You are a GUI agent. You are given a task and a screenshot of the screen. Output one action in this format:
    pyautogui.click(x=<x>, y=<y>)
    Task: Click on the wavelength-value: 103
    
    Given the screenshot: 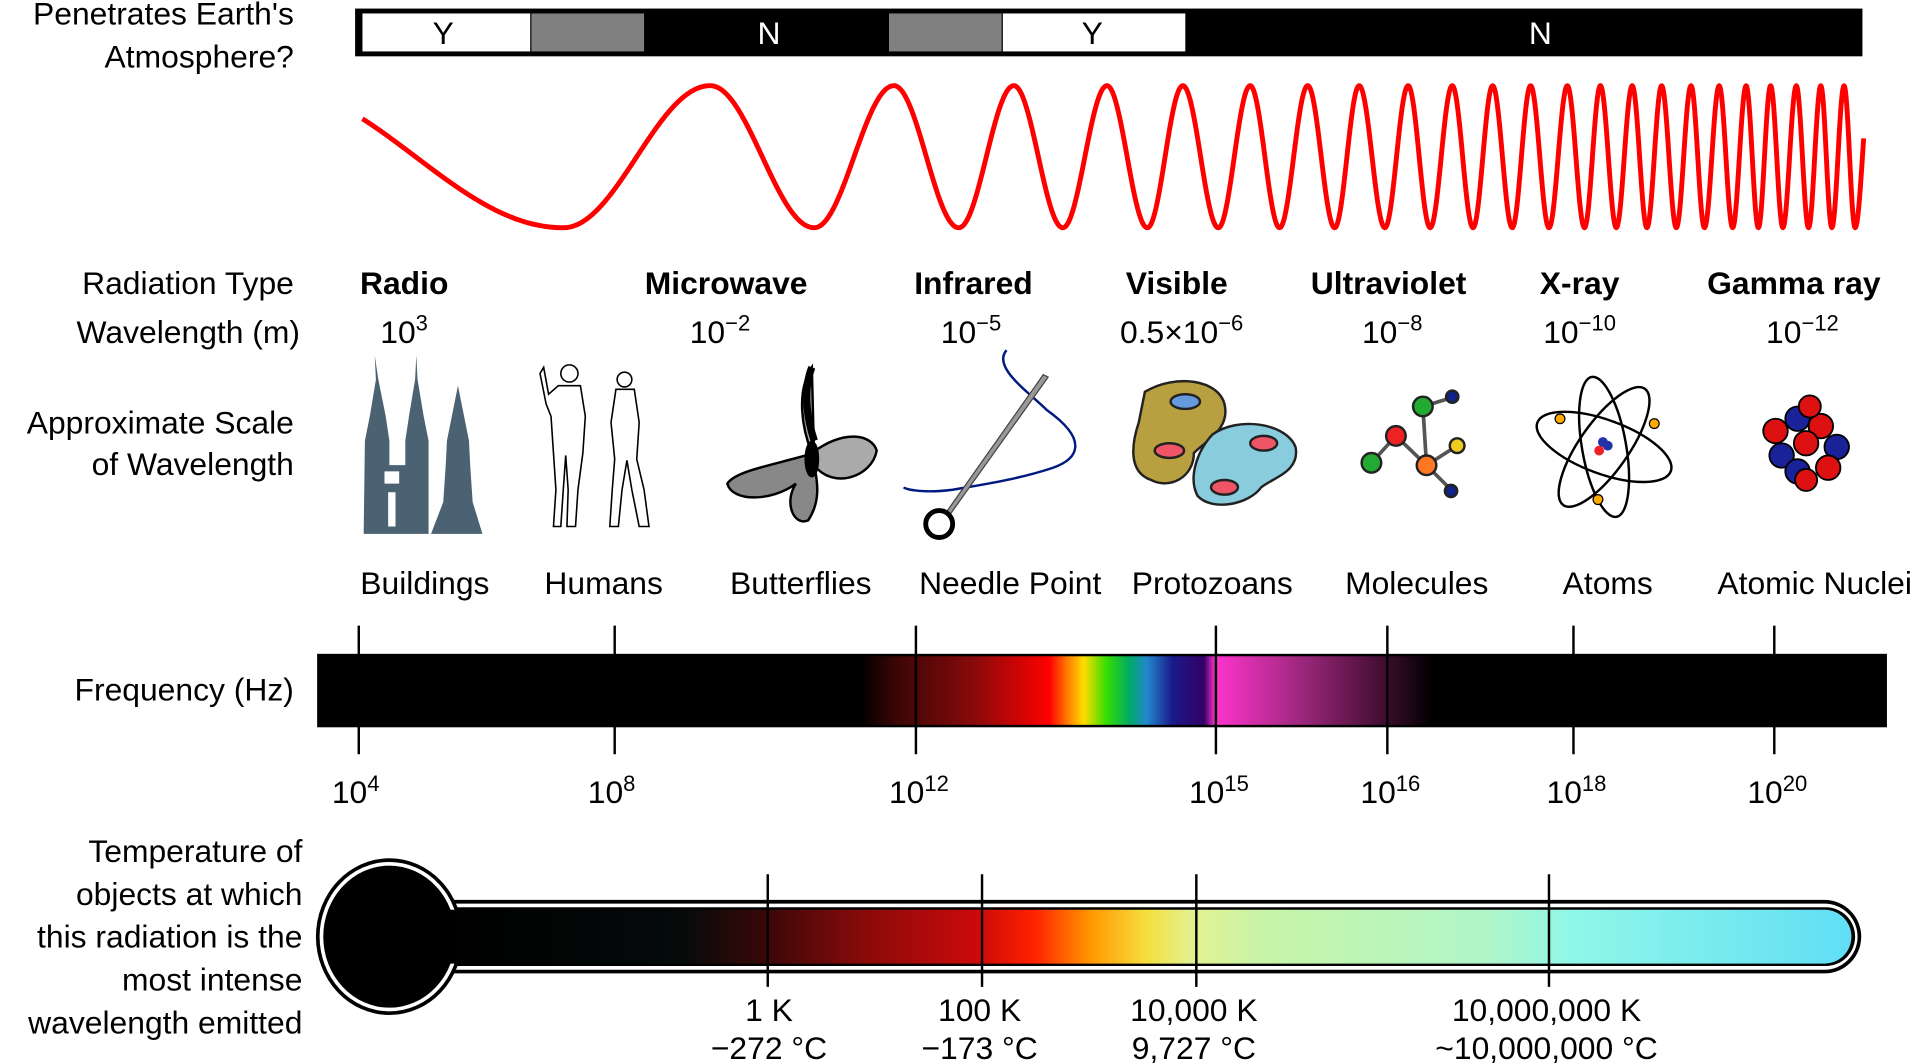 What is the action you would take?
    pyautogui.click(x=404, y=330)
    